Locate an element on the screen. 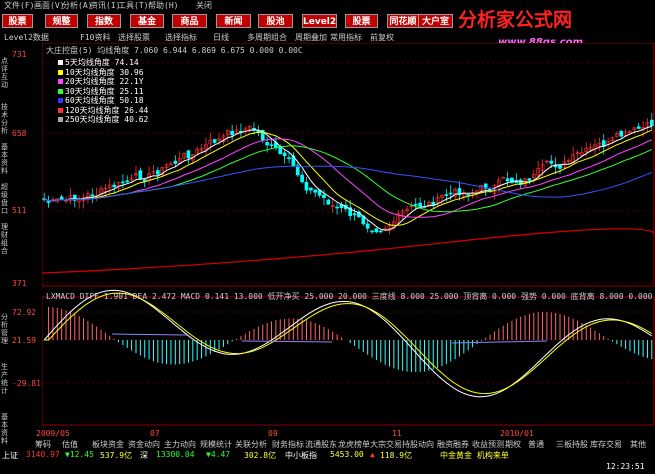 The image size is (655, 474). toolbar-button: 商品 is located at coordinates (189, 21).